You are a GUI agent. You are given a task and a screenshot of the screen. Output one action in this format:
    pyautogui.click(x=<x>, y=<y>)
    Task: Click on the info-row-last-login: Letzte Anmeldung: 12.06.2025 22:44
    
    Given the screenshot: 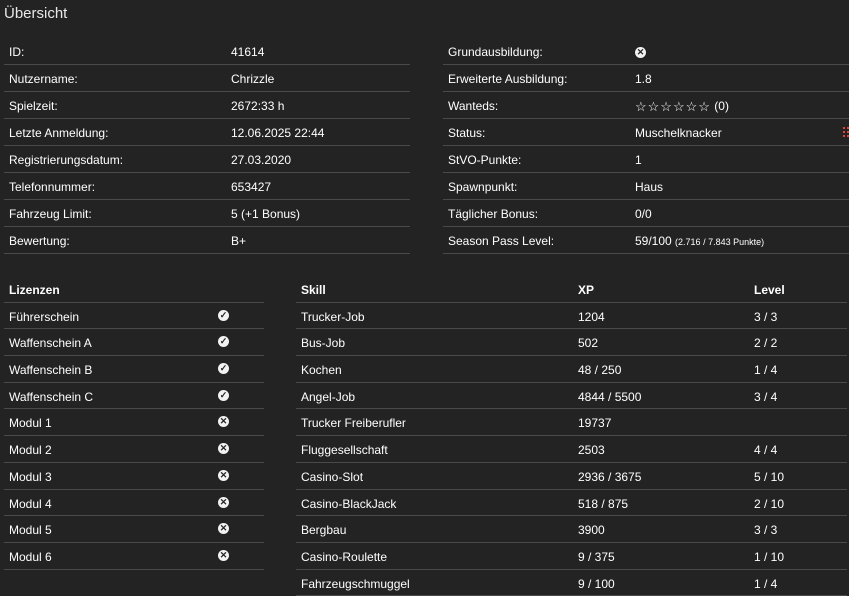 What is the action you would take?
    pyautogui.click(x=207, y=132)
    